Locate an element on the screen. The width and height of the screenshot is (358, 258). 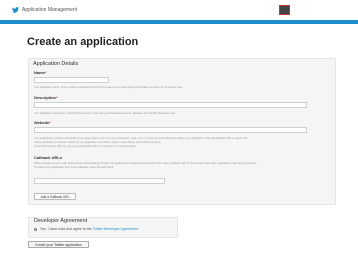
developer-agreement-link: Twitter Developer Agreement is located at coordinates (115, 229).